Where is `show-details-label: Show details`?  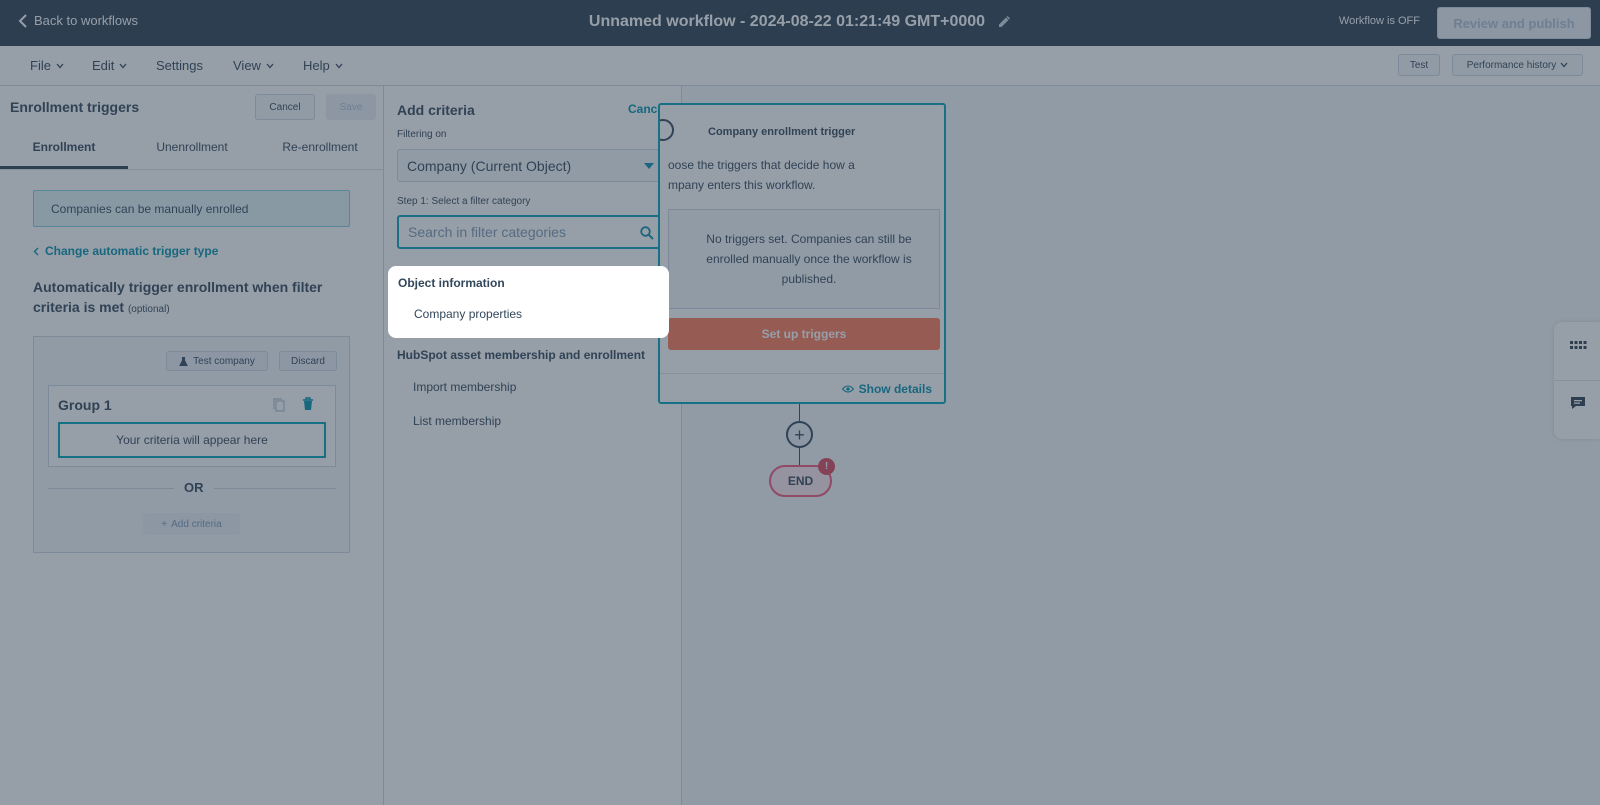
show-details-label: Show details is located at coordinates (895, 389).